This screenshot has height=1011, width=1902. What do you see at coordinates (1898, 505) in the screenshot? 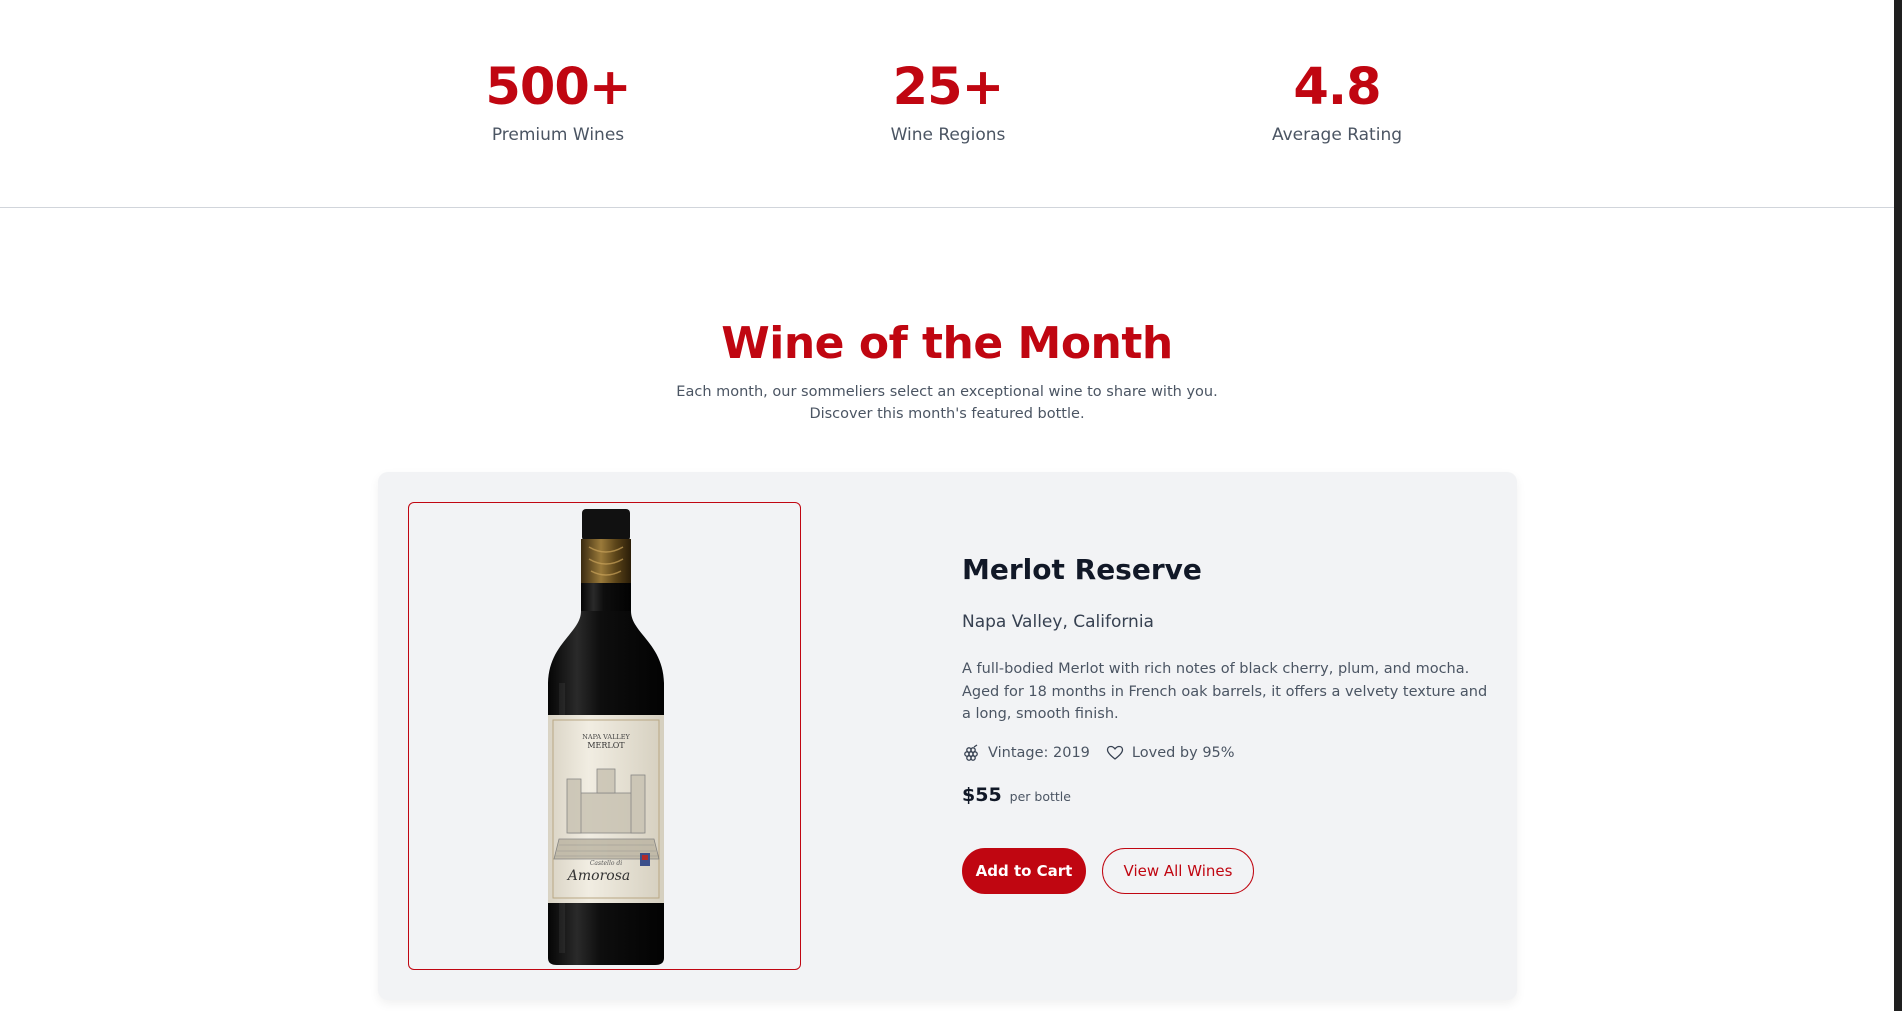
I see `page-scrollbar` at bounding box center [1898, 505].